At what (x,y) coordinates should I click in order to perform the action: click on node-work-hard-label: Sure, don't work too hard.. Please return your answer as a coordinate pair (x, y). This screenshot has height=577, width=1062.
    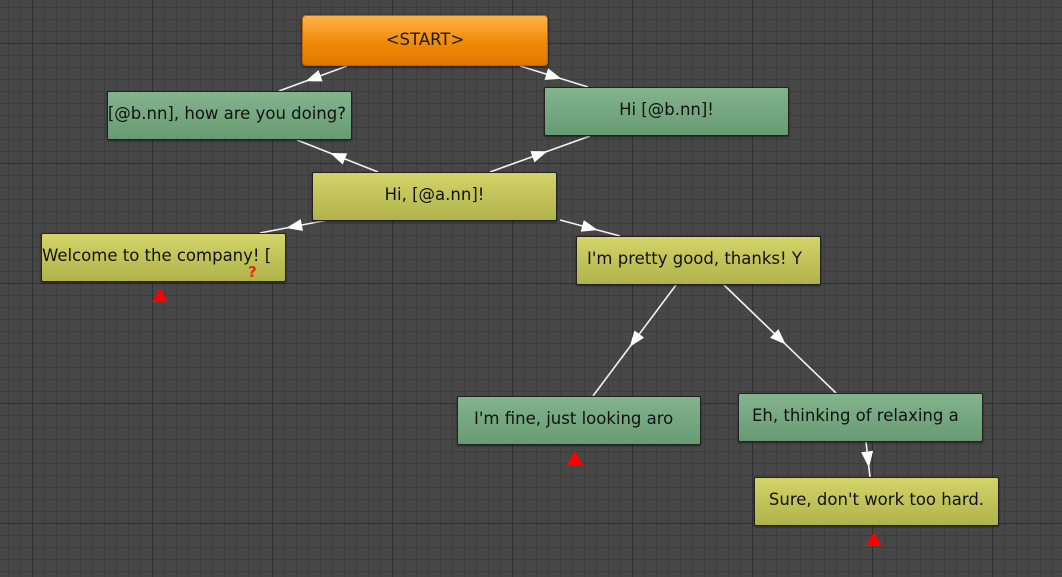
    Looking at the image, I should click on (876, 499).